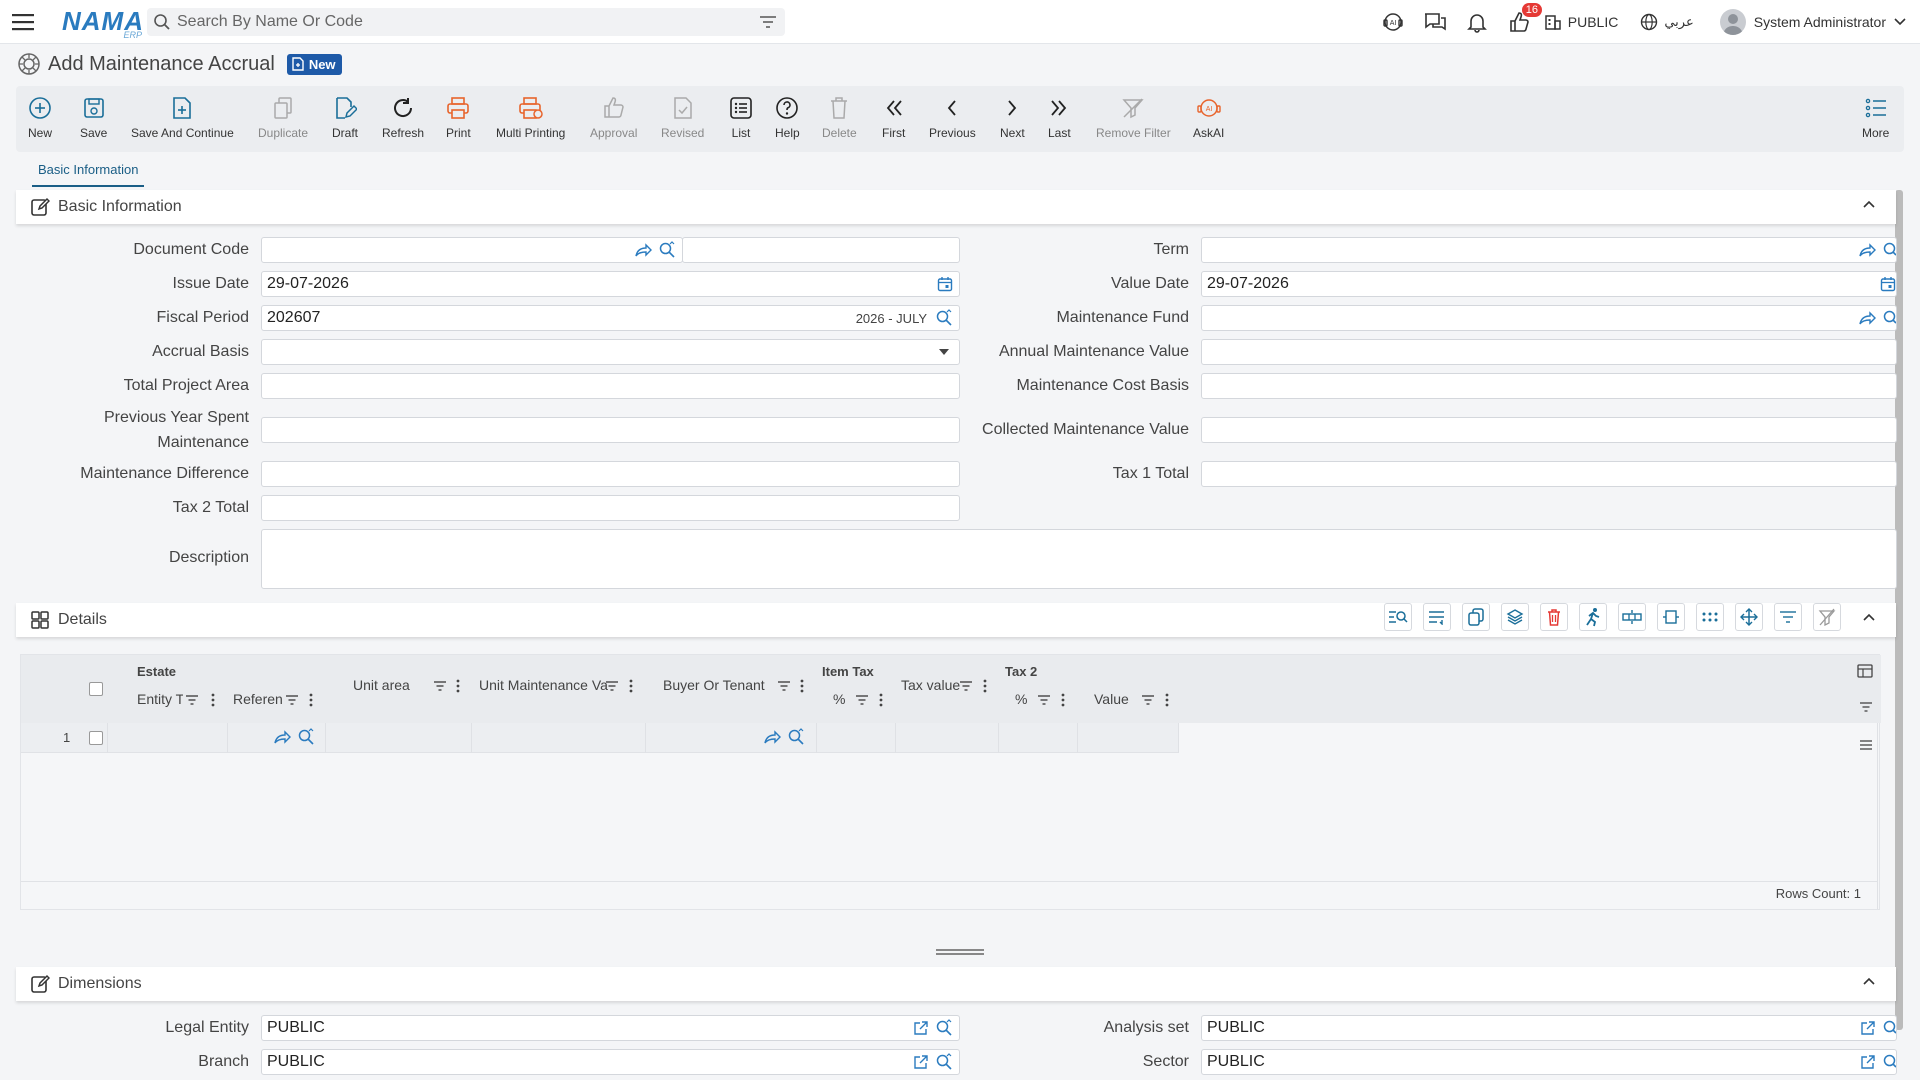 The height and width of the screenshot is (1080, 1920). I want to click on grid-move-button, so click(1749, 617).